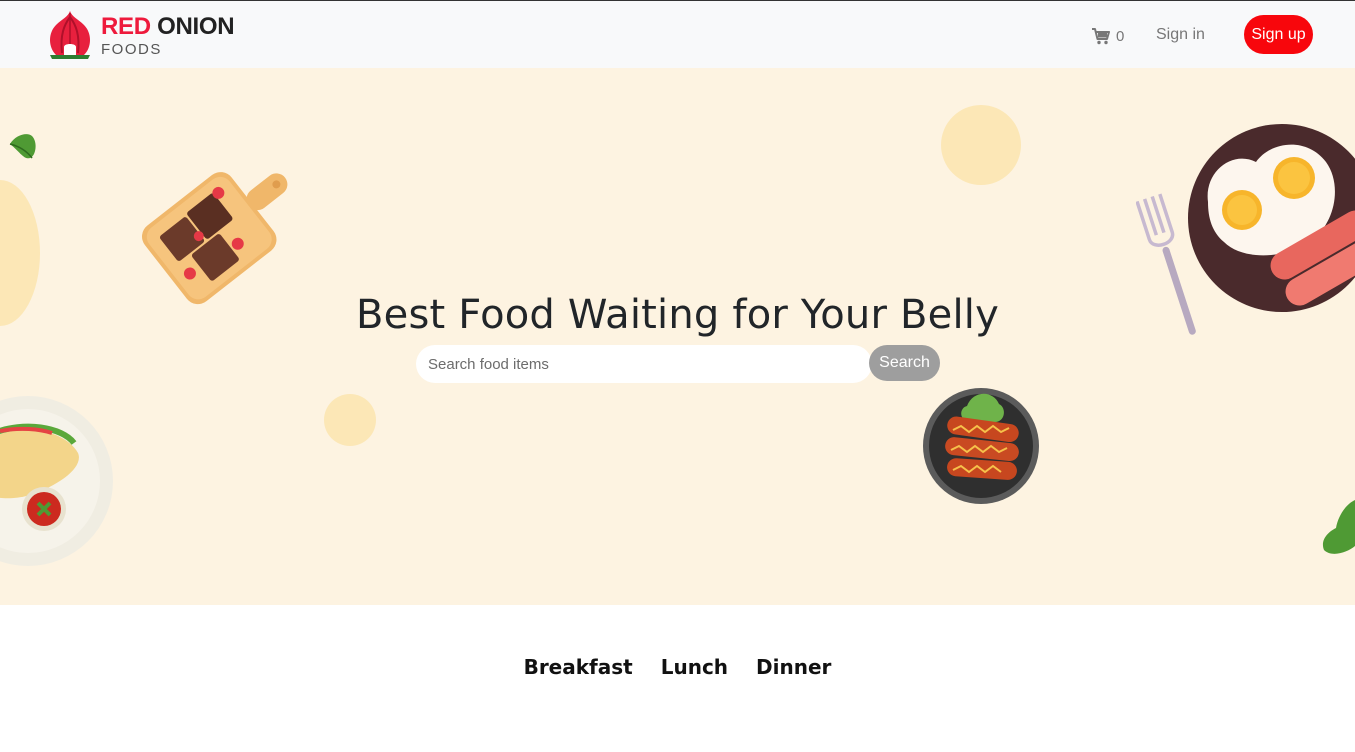 The width and height of the screenshot is (1355, 752). Describe the element at coordinates (981, 446) in the screenshot. I see `sausage-plate-icon` at that location.